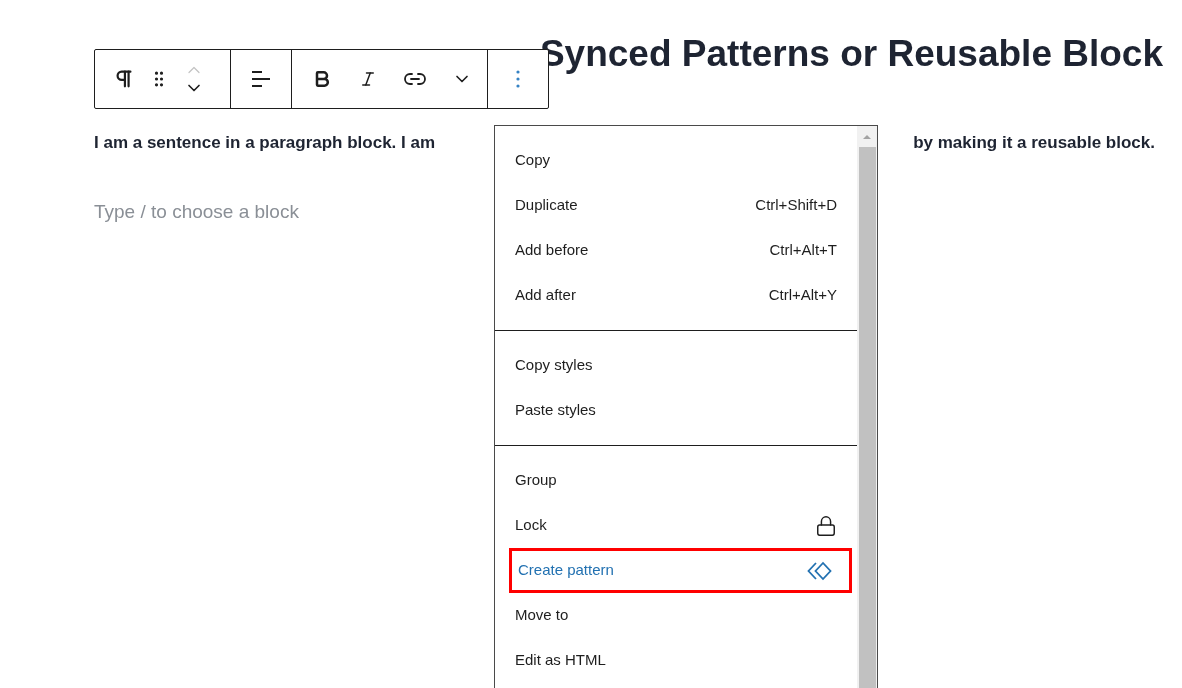  Describe the element at coordinates (680, 570) in the screenshot. I see `menu-item: Create pattern` at that location.